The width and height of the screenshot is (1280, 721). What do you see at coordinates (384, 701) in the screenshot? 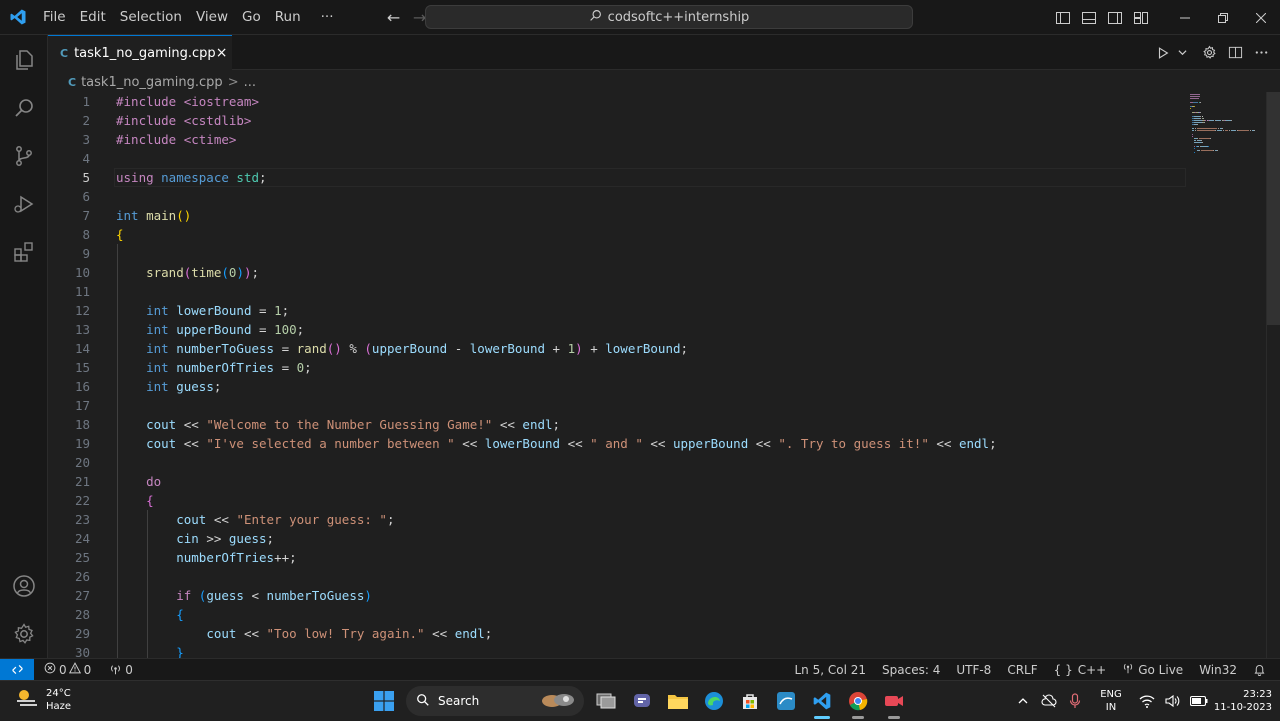
I see `windows-start-icon` at bounding box center [384, 701].